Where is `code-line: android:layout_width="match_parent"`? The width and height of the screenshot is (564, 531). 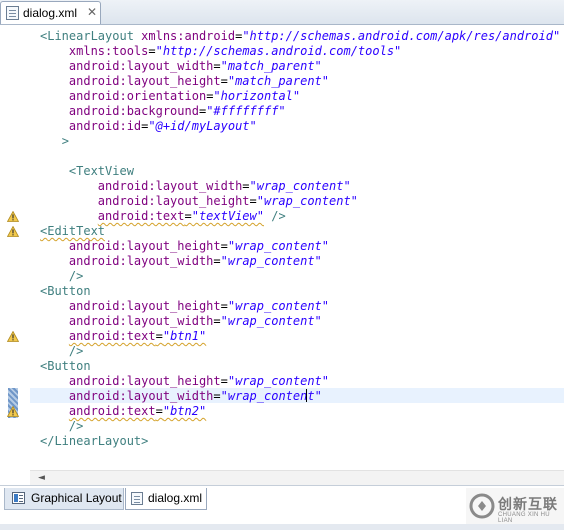 code-line: android:layout_width="match_parent" is located at coordinates (300, 66).